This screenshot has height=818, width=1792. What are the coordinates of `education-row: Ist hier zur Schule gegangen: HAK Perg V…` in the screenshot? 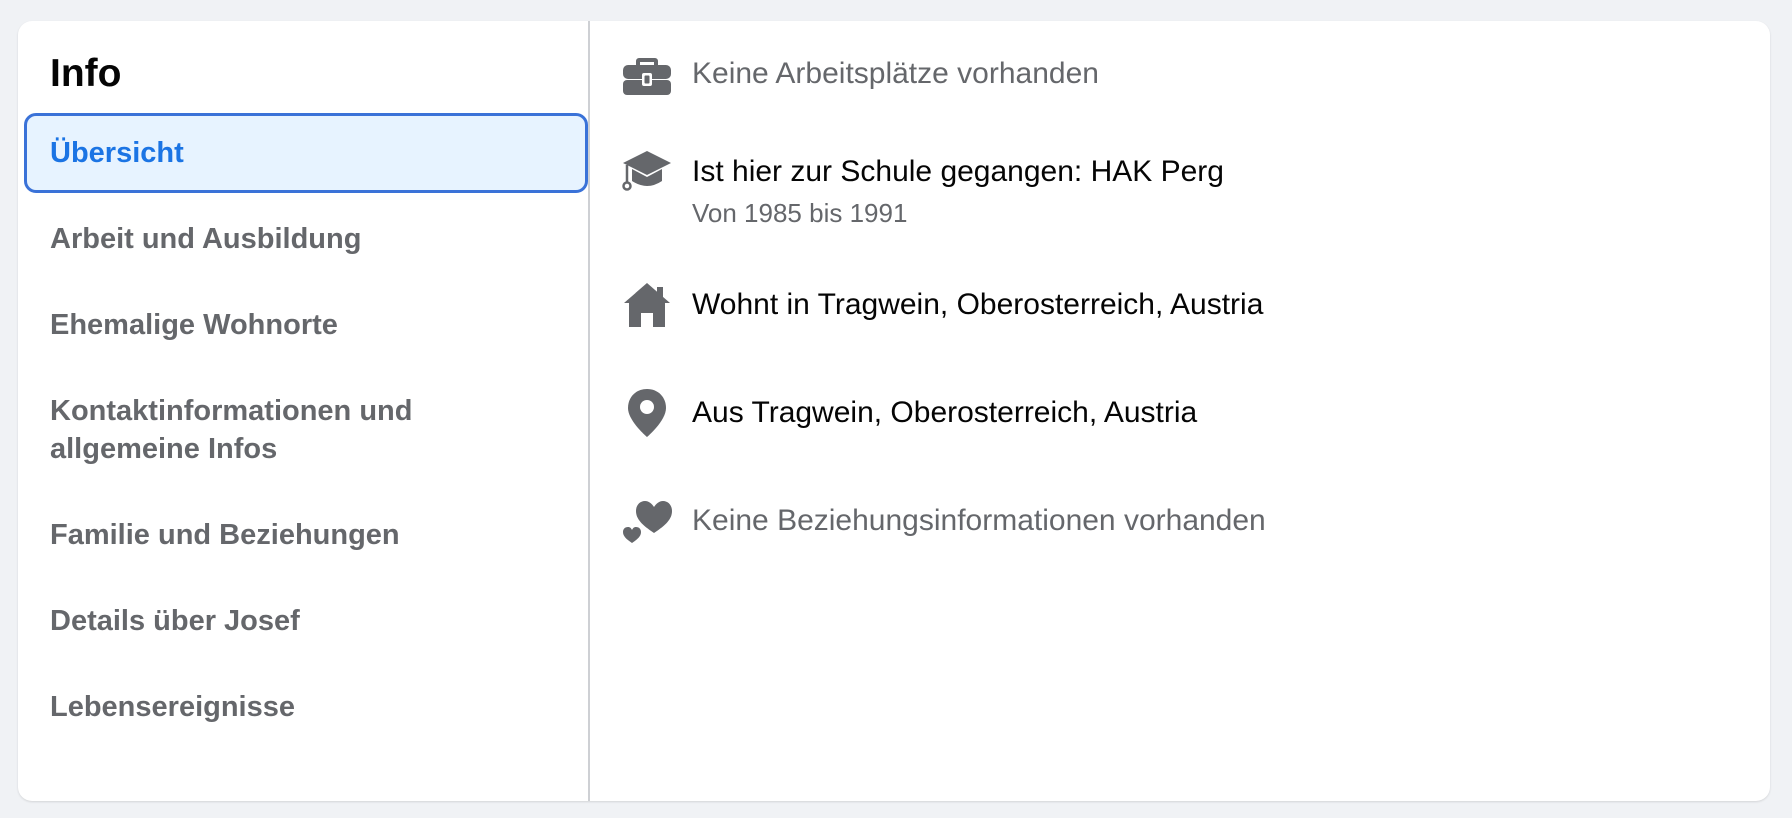 It's located at (1180, 187).